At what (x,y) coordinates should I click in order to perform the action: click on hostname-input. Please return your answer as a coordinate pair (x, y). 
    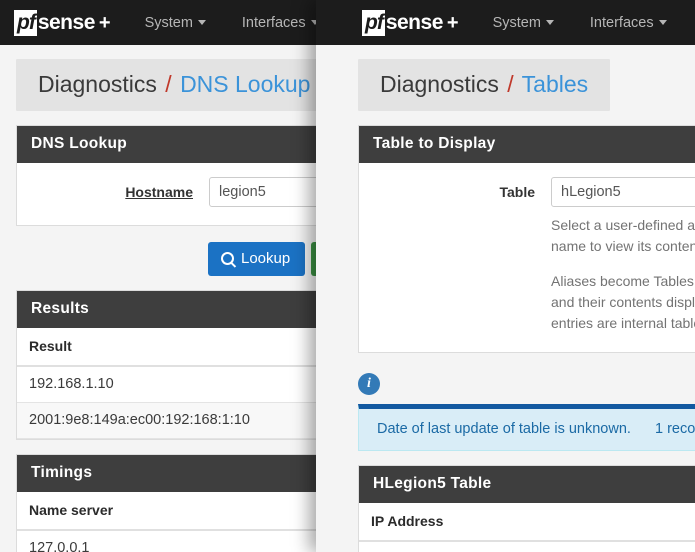
    Looking at the image, I should click on (263, 192).